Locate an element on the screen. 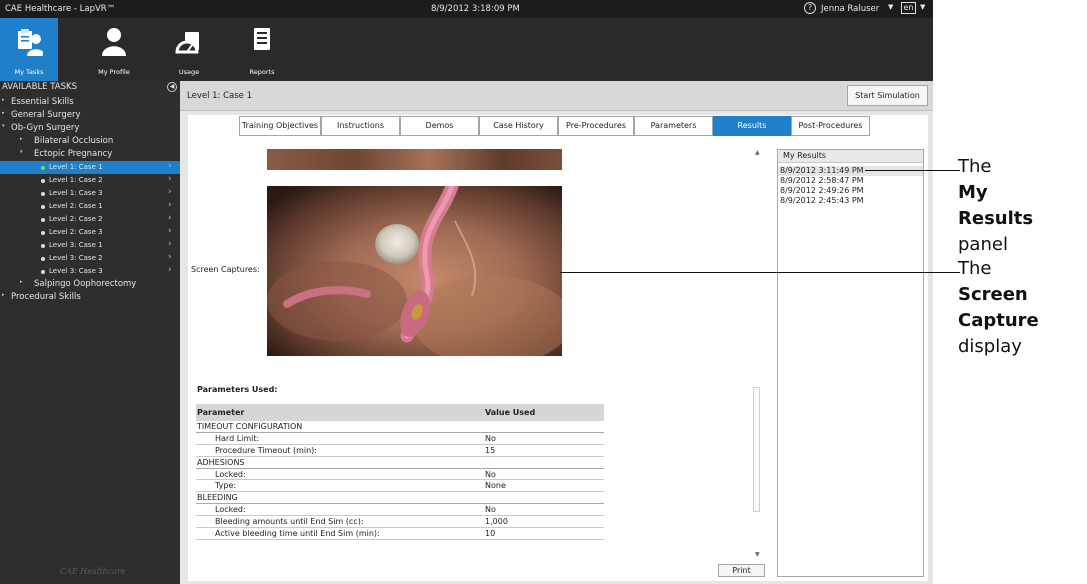  tab-post-procedures: Post-Procedures is located at coordinates (830, 126).